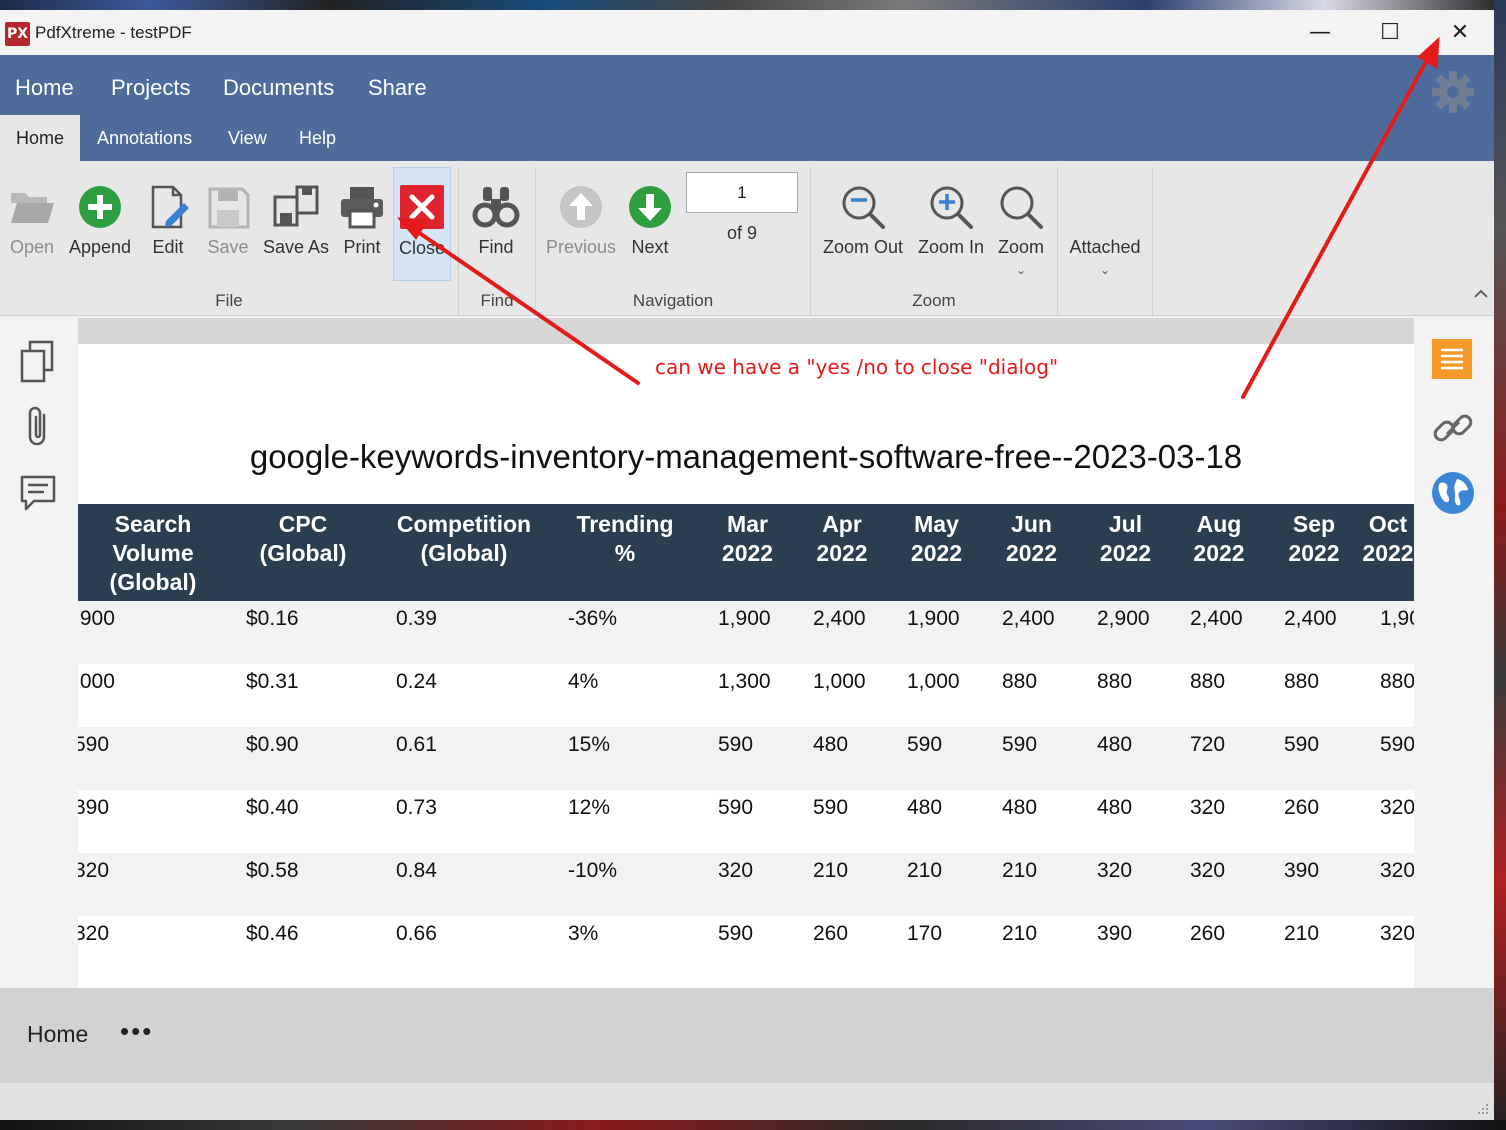 The height and width of the screenshot is (1130, 1506). I want to click on maximize-button: ☐, so click(1390, 32).